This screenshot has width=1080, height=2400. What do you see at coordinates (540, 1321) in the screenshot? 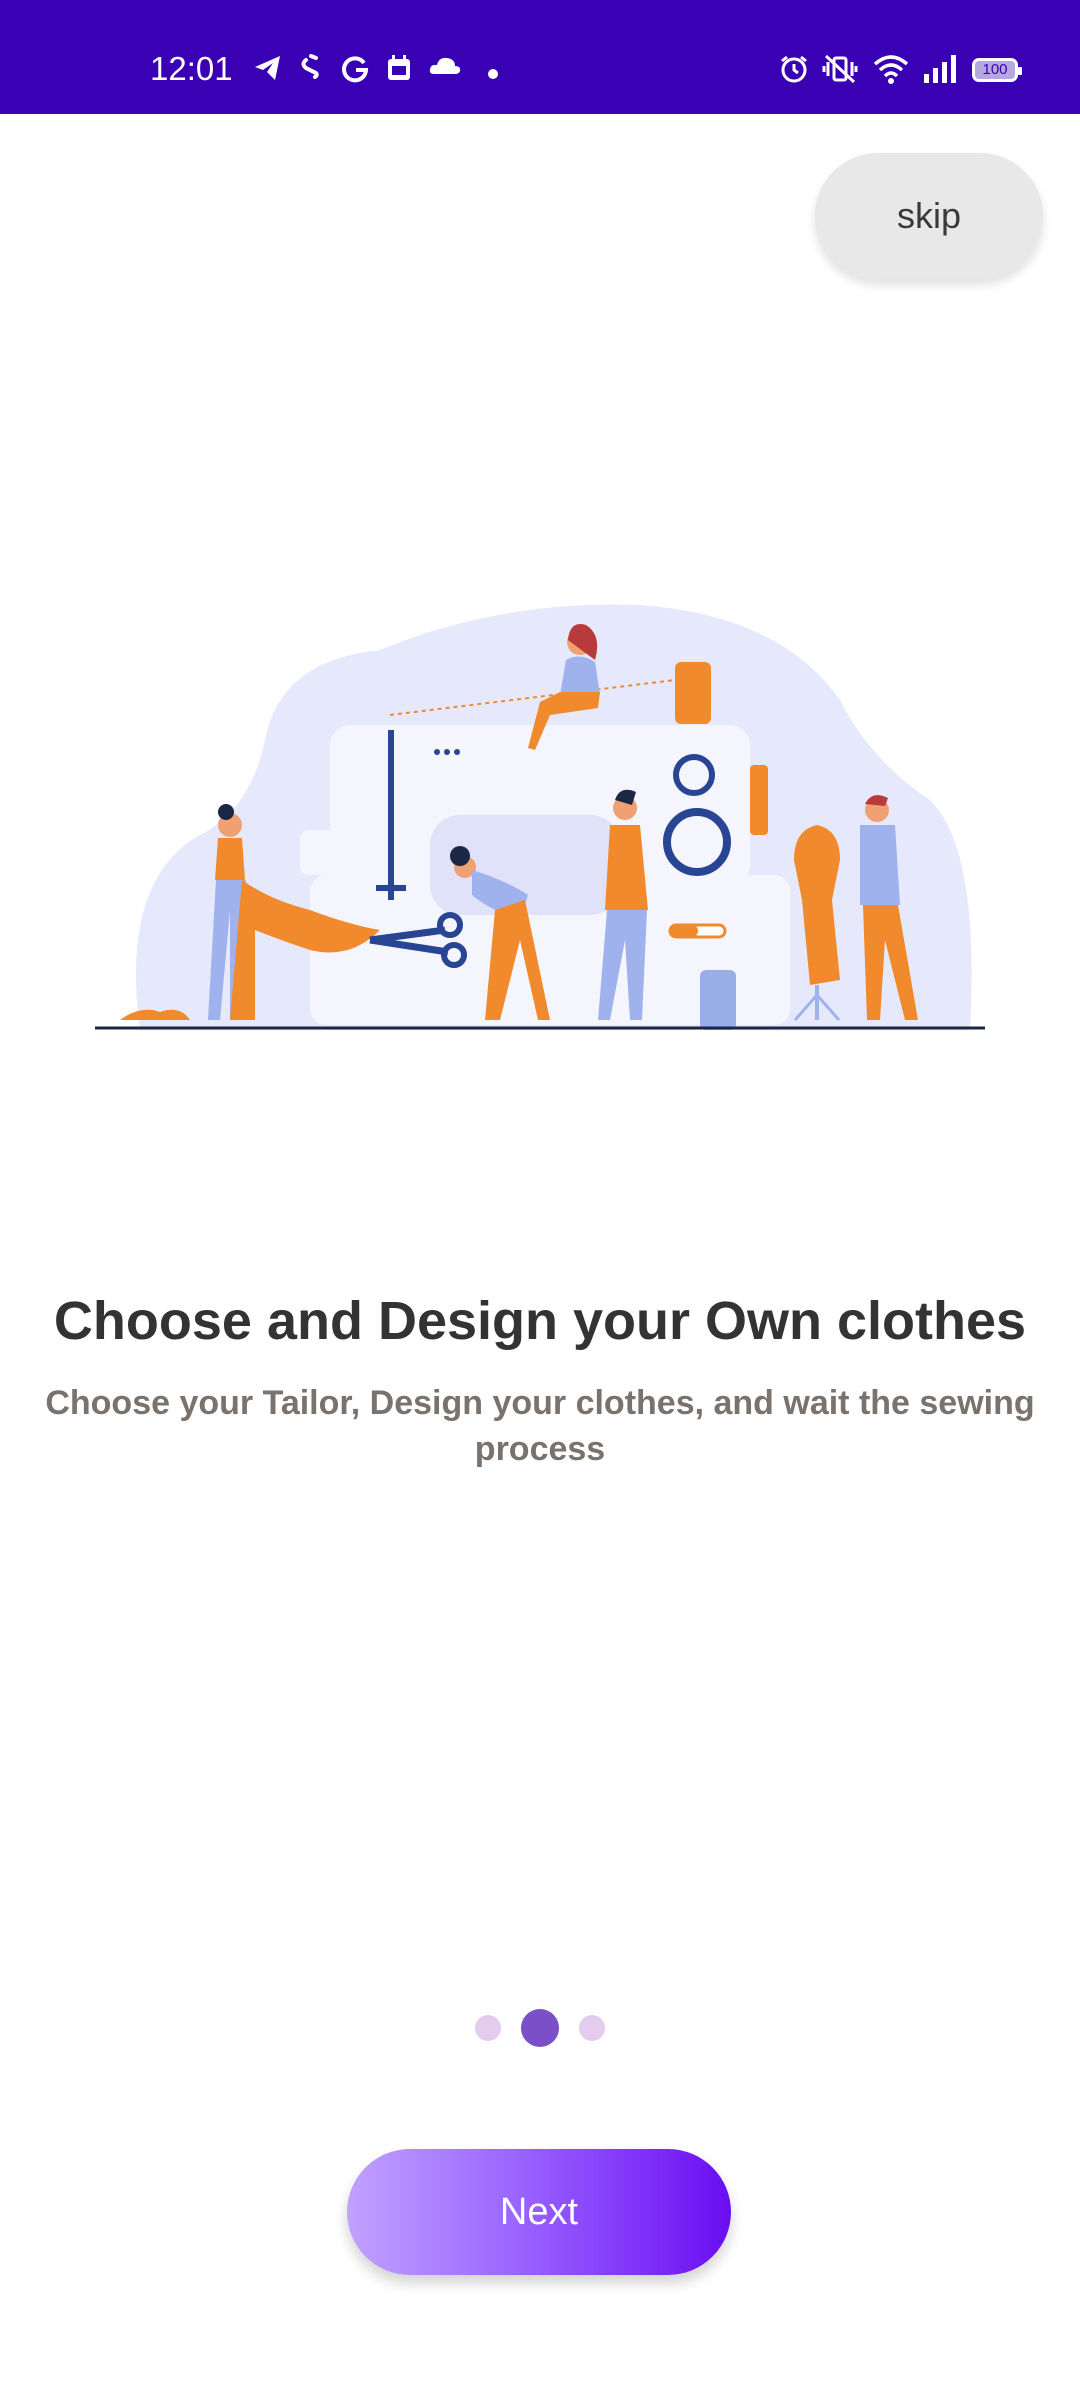
I see `onboarding-title: Choose and Design your Own clothes` at bounding box center [540, 1321].